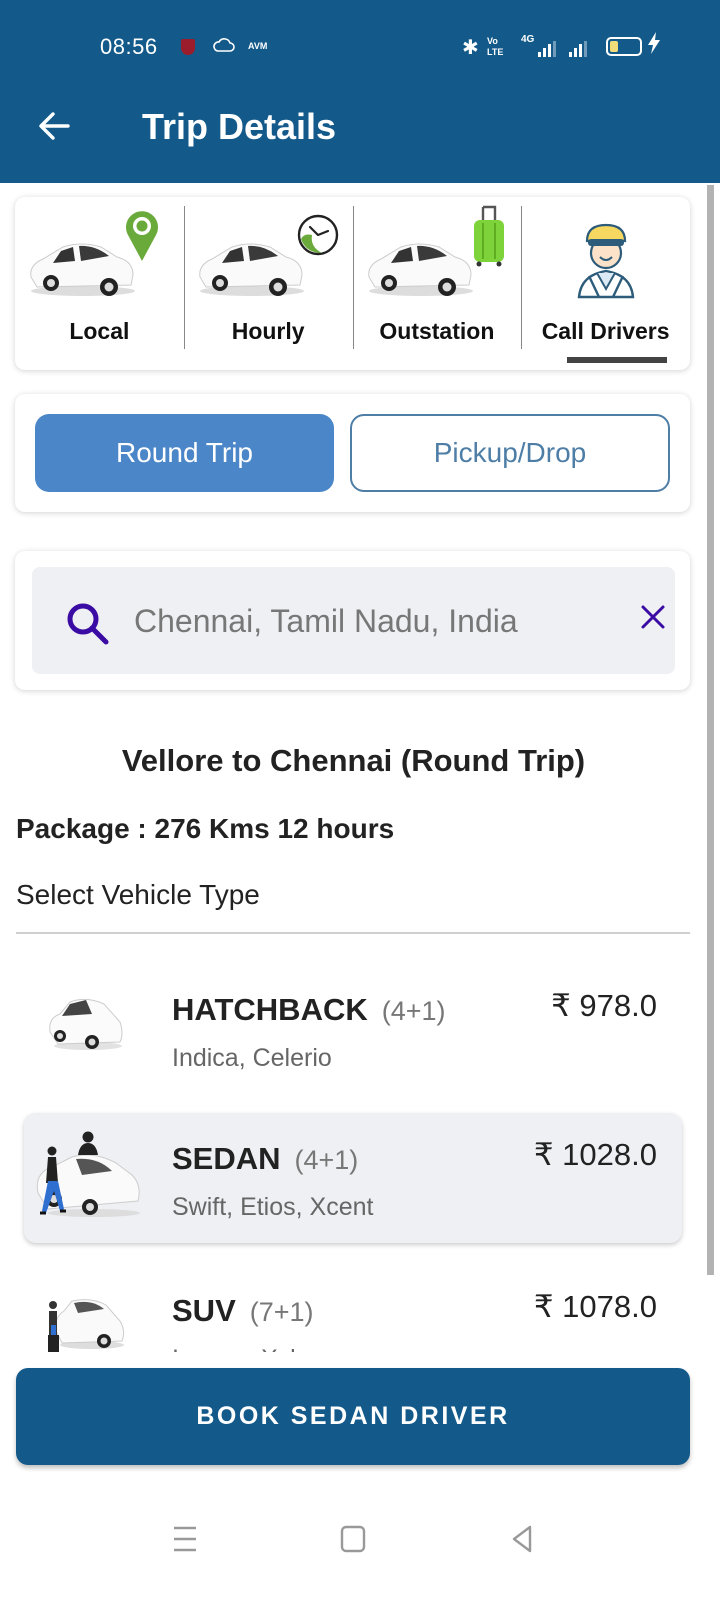  I want to click on sedan-car-icon, so click(88, 1174).